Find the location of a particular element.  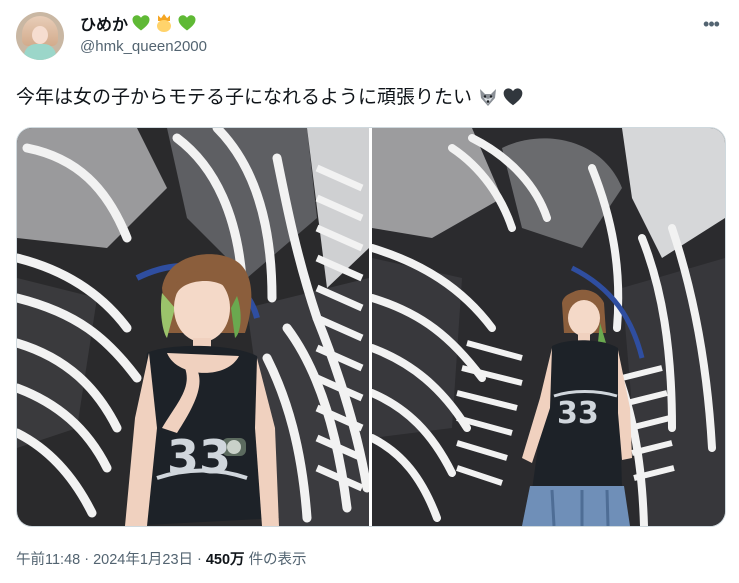

author-name-row: ひめか is located at coordinates (138, 23).